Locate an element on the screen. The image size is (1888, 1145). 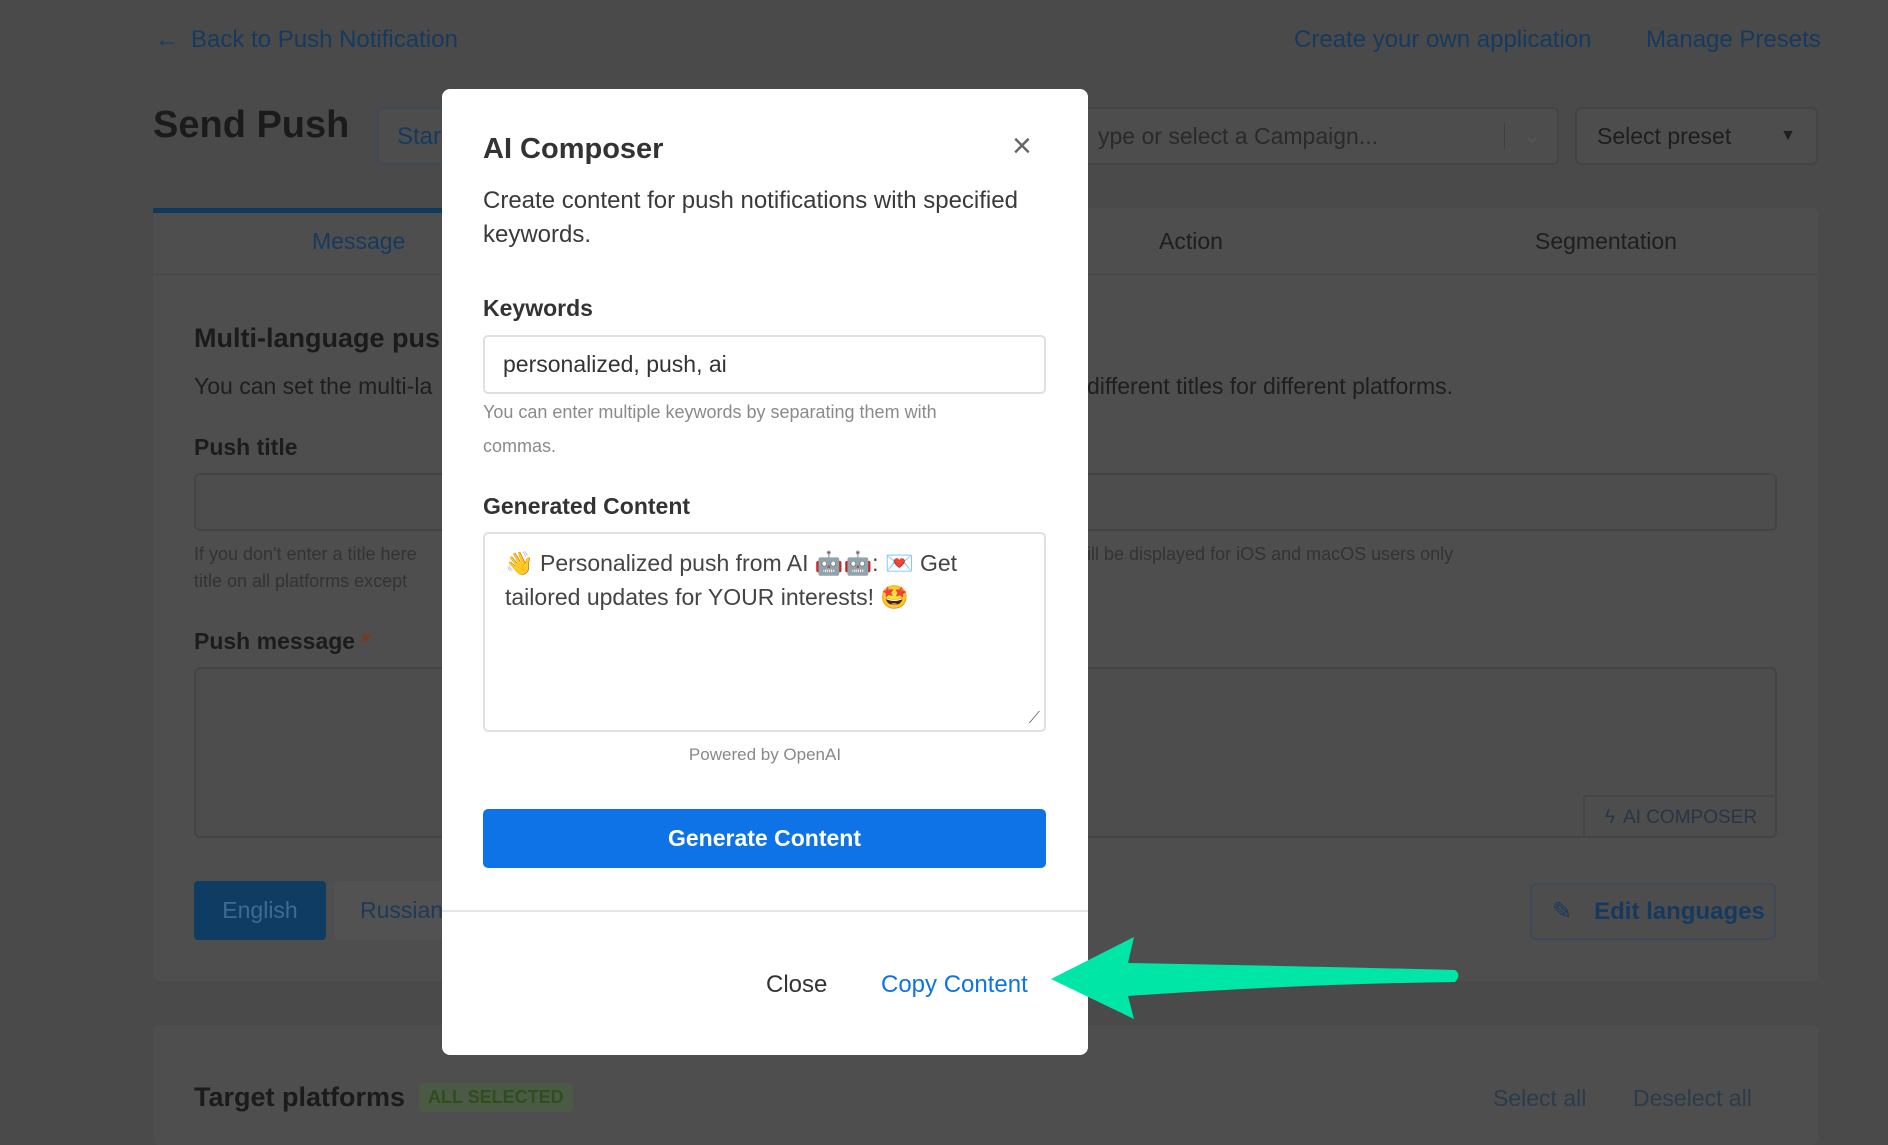
annotation-arrow is located at coordinates (1255, 978).